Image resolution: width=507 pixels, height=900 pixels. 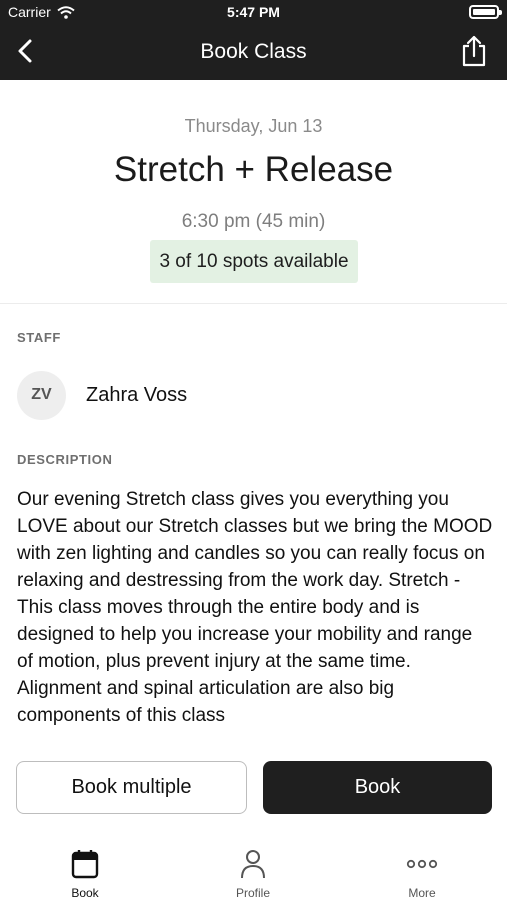 What do you see at coordinates (65, 459) in the screenshot?
I see `description-section-label: DESCRIPTION` at bounding box center [65, 459].